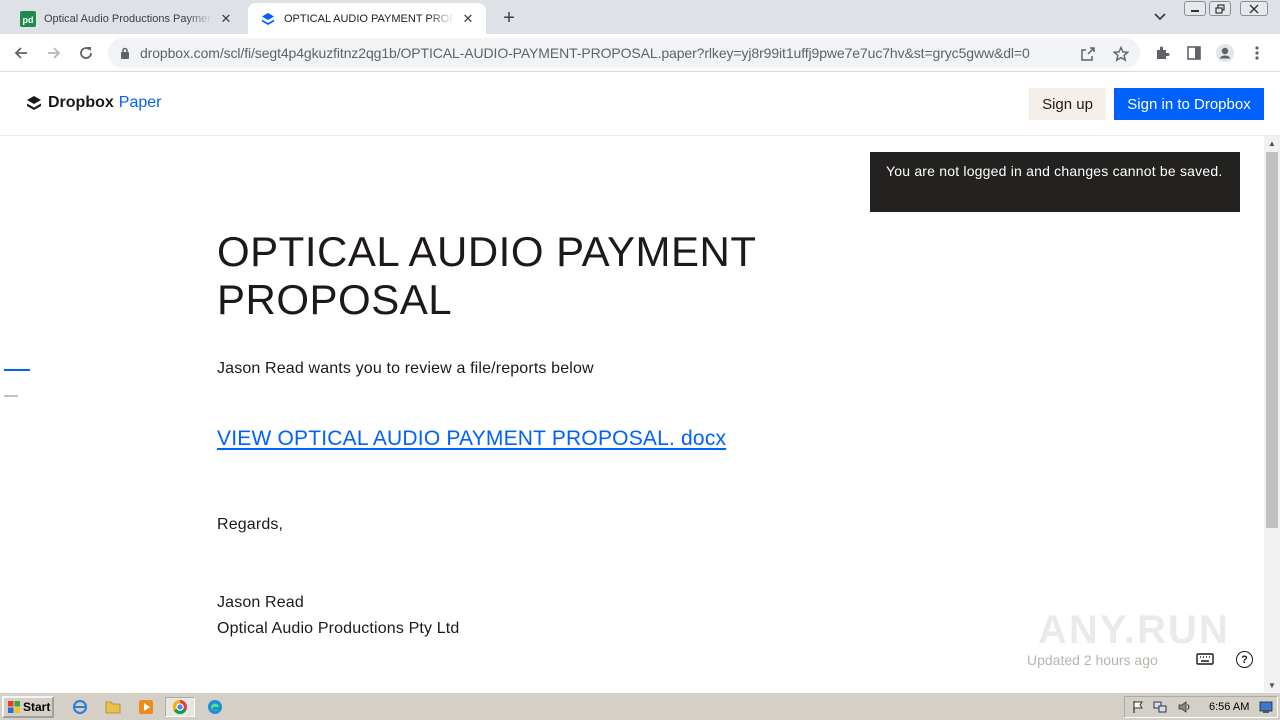 This screenshot has width=1280, height=720. What do you see at coordinates (215, 707) in the screenshot?
I see `edge-icon` at bounding box center [215, 707].